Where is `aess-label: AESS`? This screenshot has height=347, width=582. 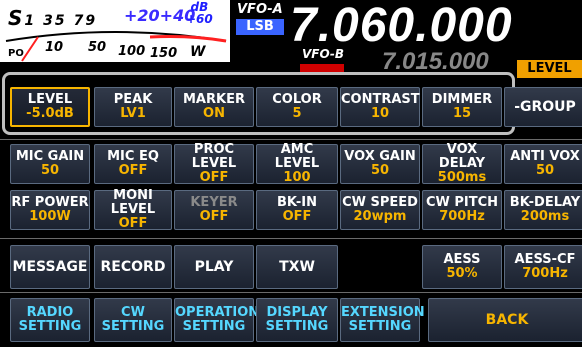 aess-label: AESS is located at coordinates (462, 259).